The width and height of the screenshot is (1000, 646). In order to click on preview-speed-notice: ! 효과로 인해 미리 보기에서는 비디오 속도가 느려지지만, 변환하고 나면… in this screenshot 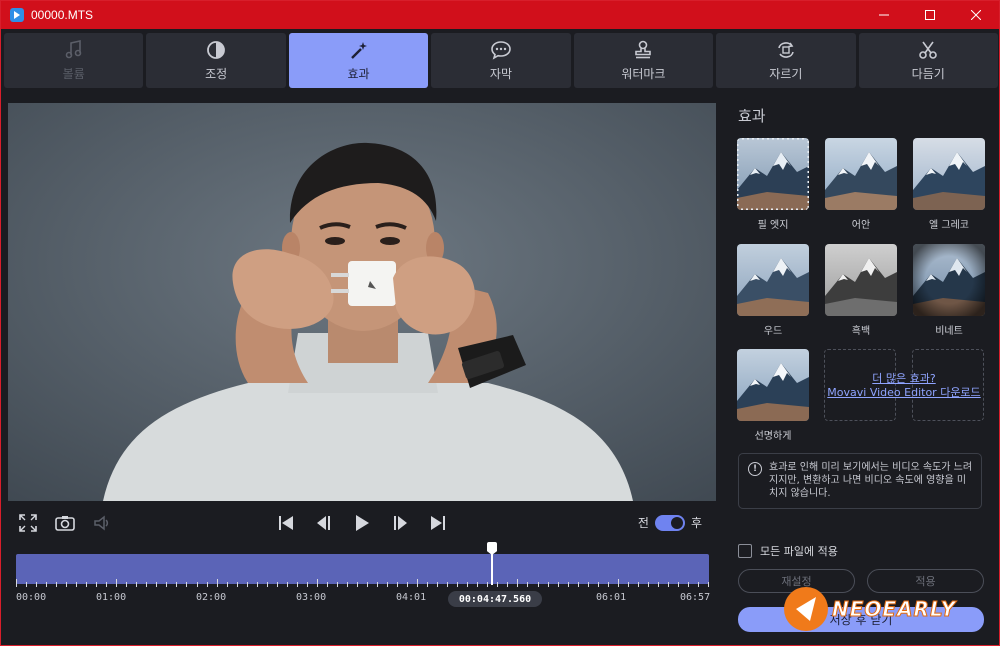, I will do `click(860, 481)`.